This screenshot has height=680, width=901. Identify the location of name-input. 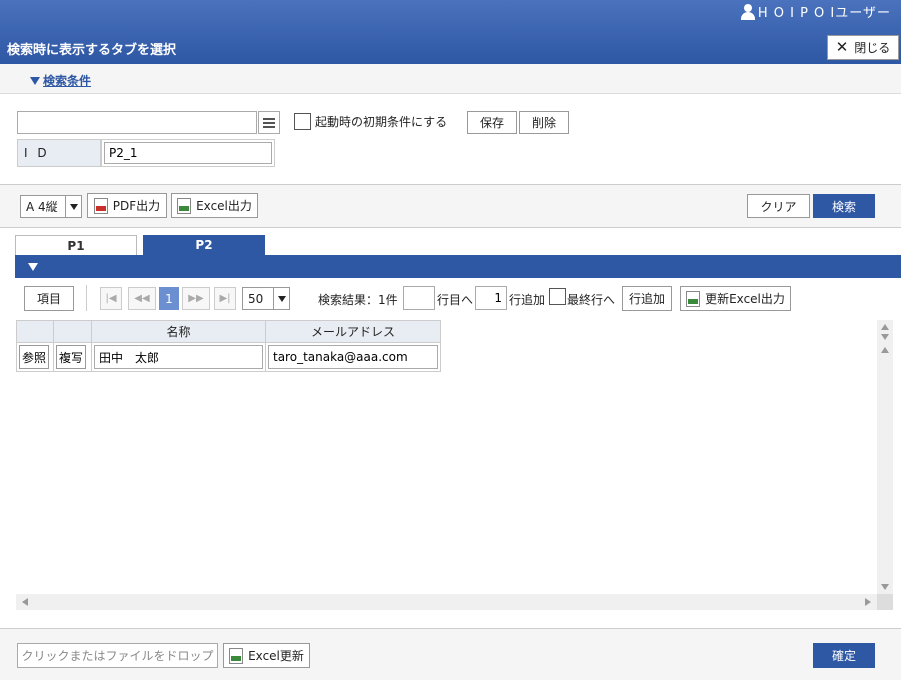
(178, 357).